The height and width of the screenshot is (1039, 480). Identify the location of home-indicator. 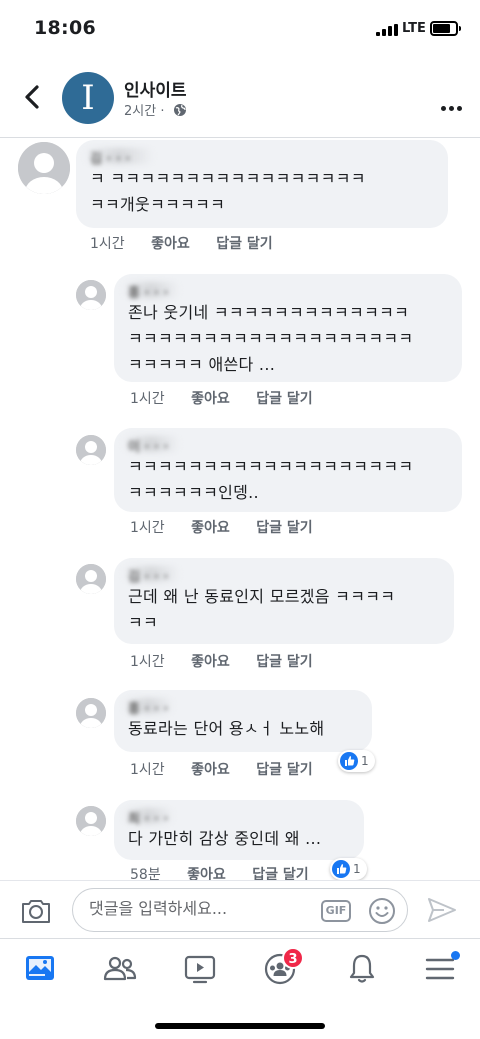
(240, 1026).